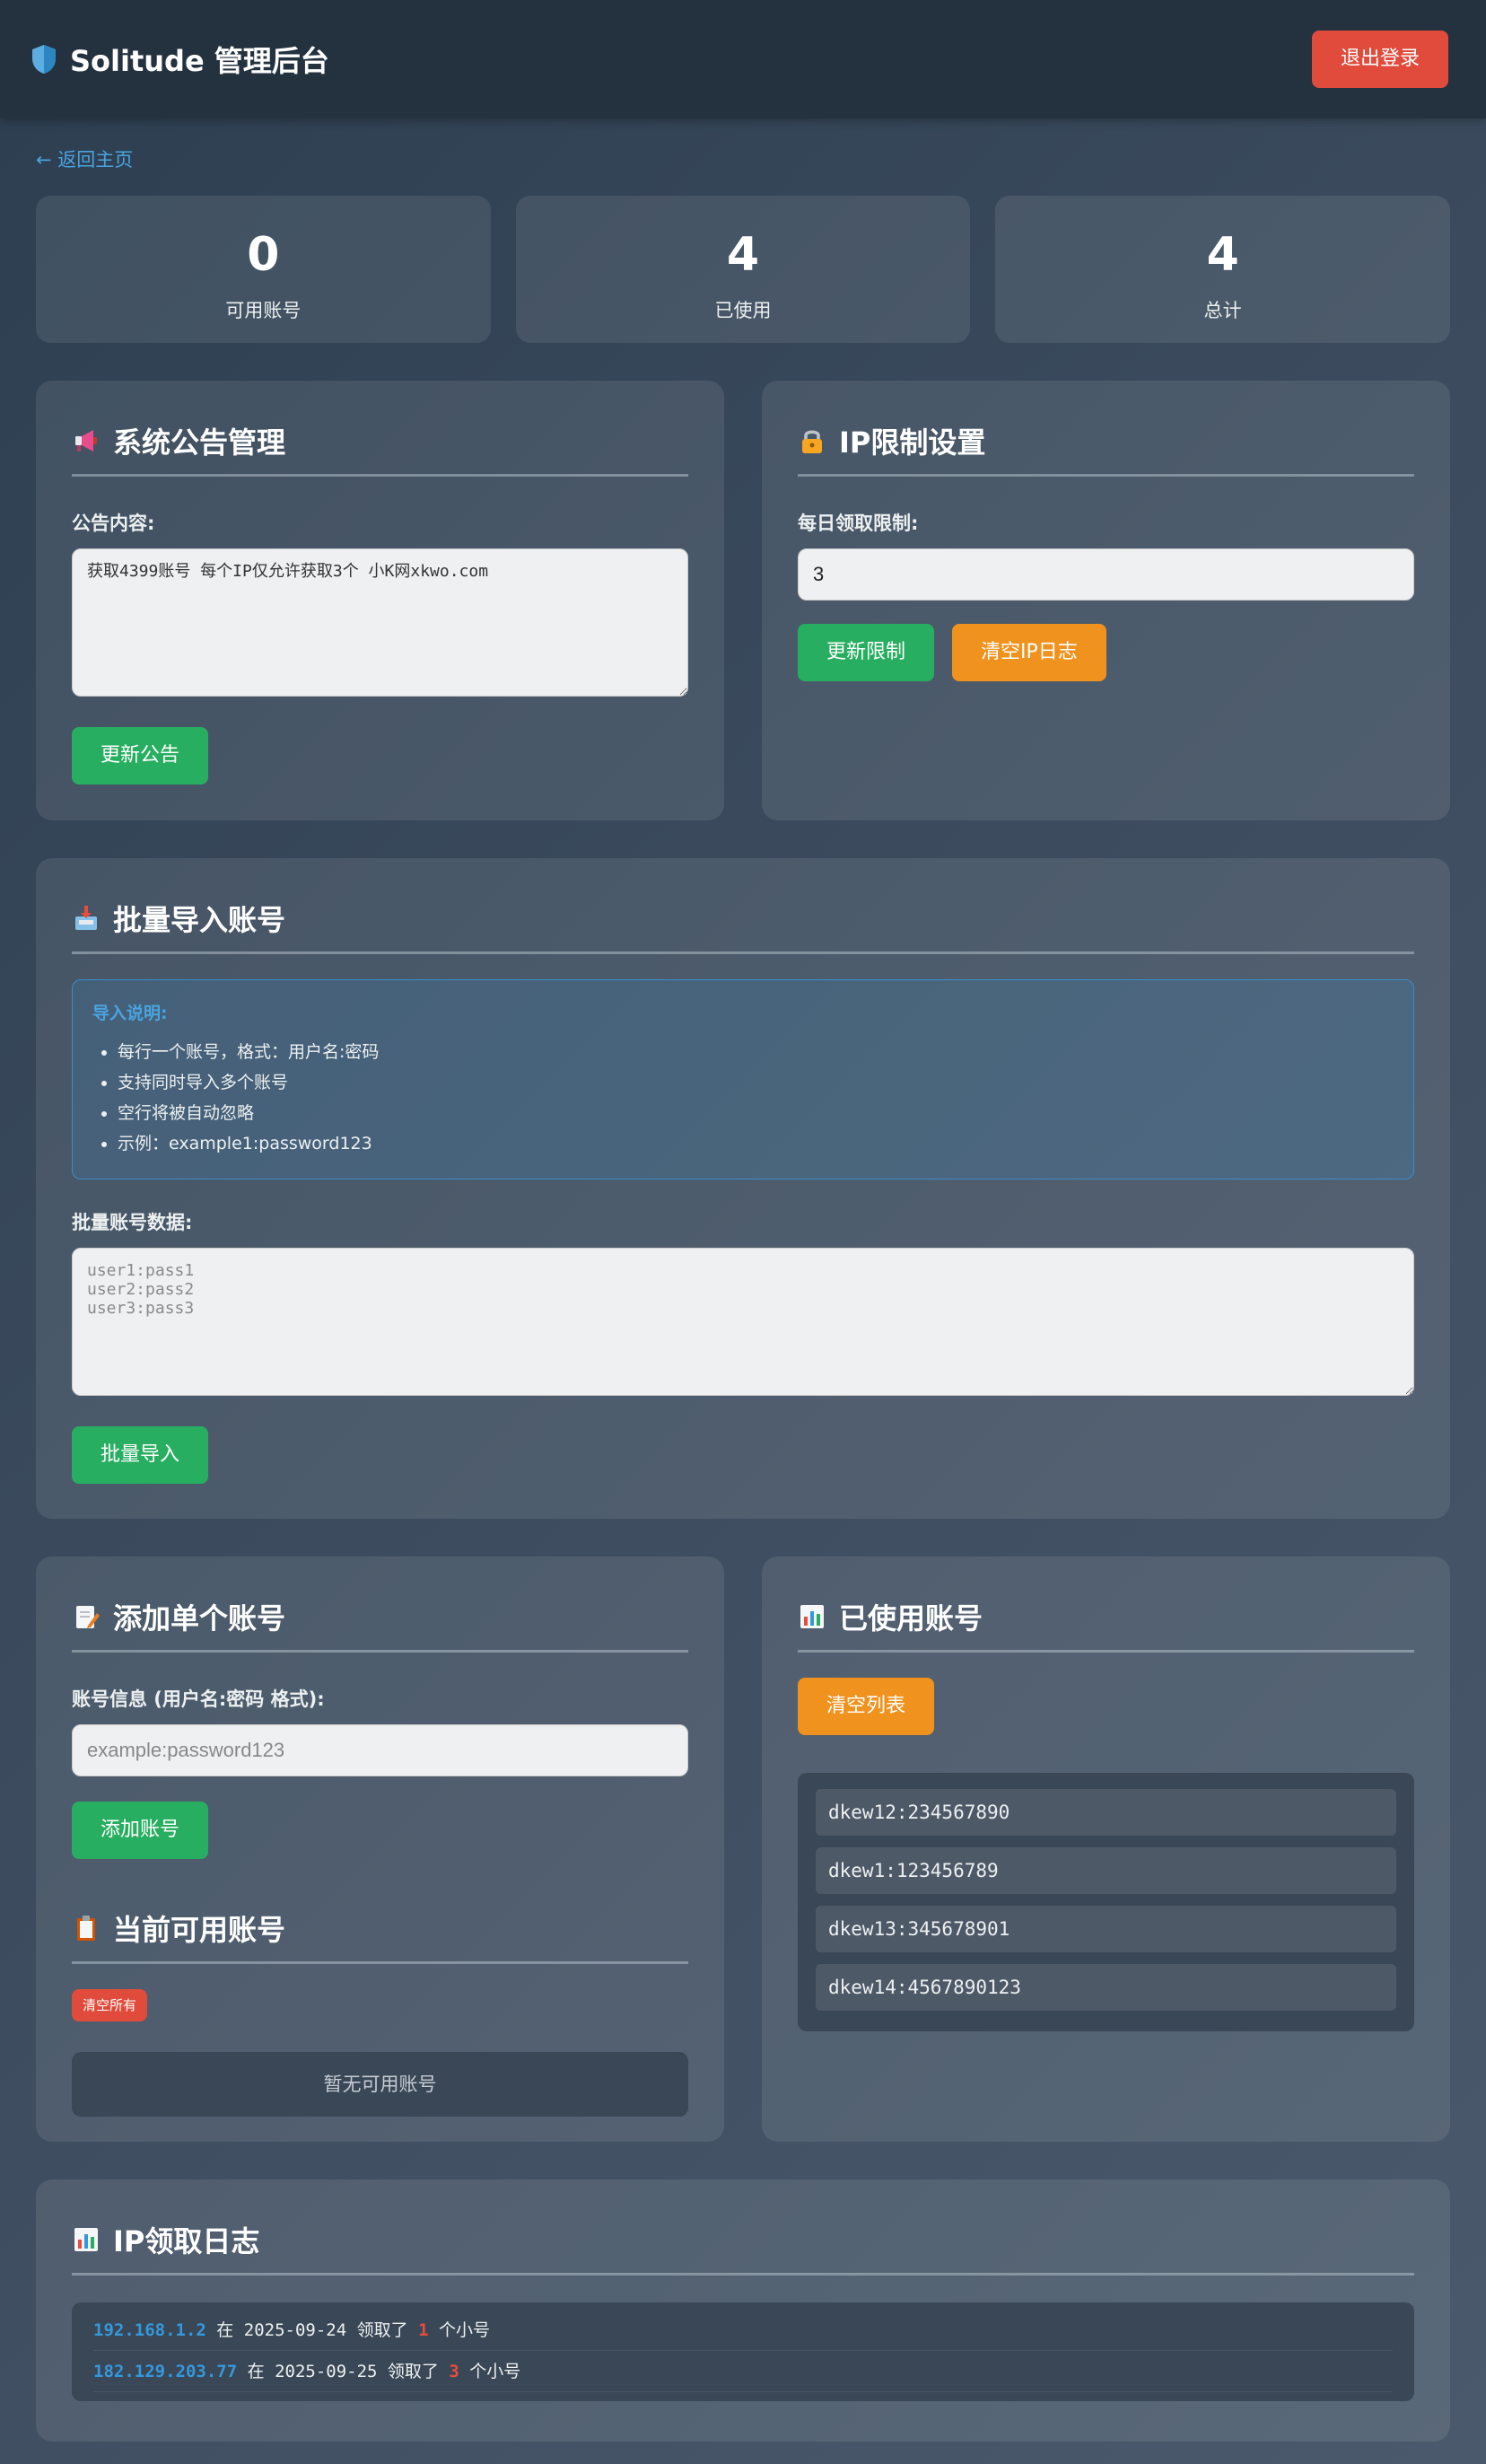 The width and height of the screenshot is (1486, 2464). I want to click on panel-title-text: IP领取日志, so click(186, 2241).